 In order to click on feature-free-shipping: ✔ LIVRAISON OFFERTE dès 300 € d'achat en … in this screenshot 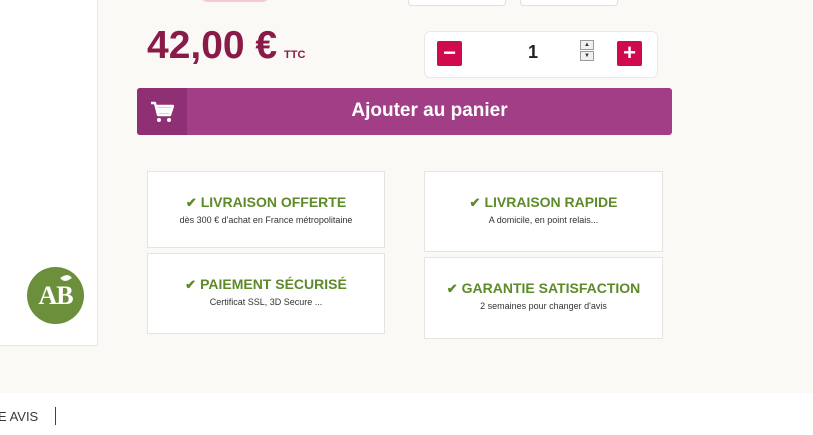, I will do `click(266, 209)`.